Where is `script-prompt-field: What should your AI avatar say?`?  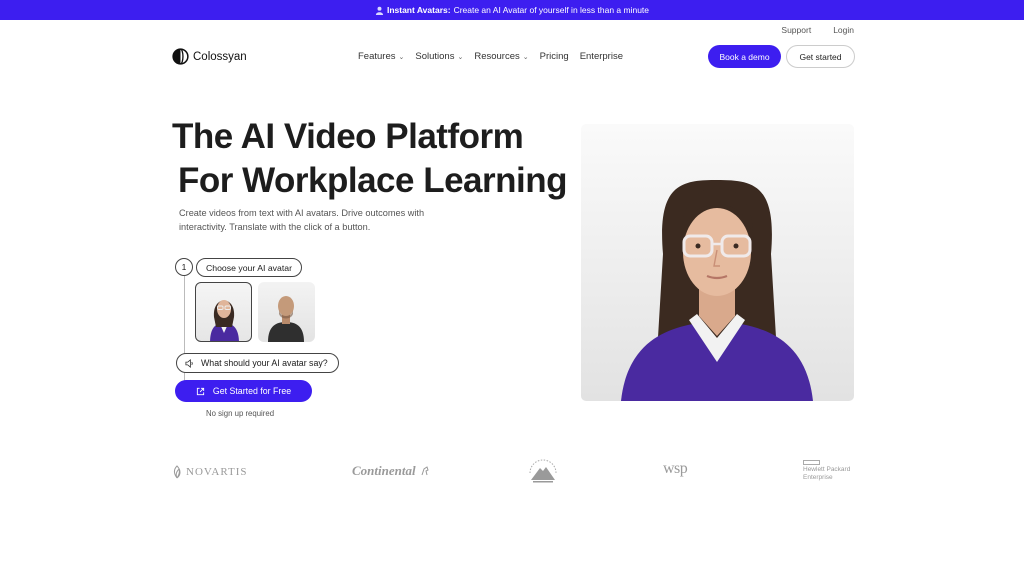 script-prompt-field: What should your AI avatar say? is located at coordinates (257, 363).